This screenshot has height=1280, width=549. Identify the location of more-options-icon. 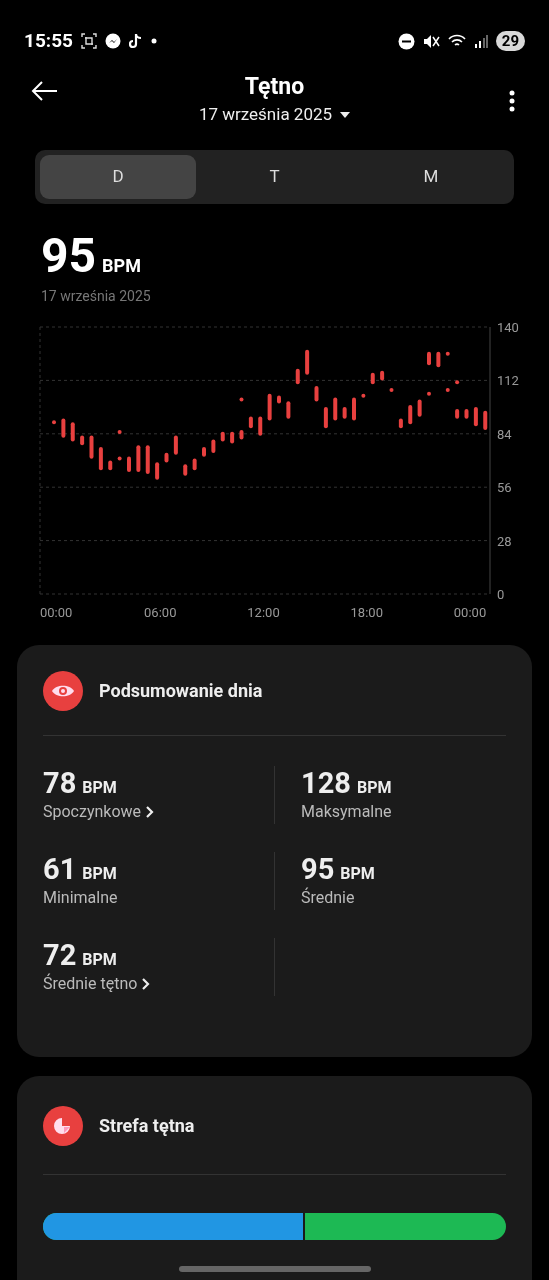
(512, 101).